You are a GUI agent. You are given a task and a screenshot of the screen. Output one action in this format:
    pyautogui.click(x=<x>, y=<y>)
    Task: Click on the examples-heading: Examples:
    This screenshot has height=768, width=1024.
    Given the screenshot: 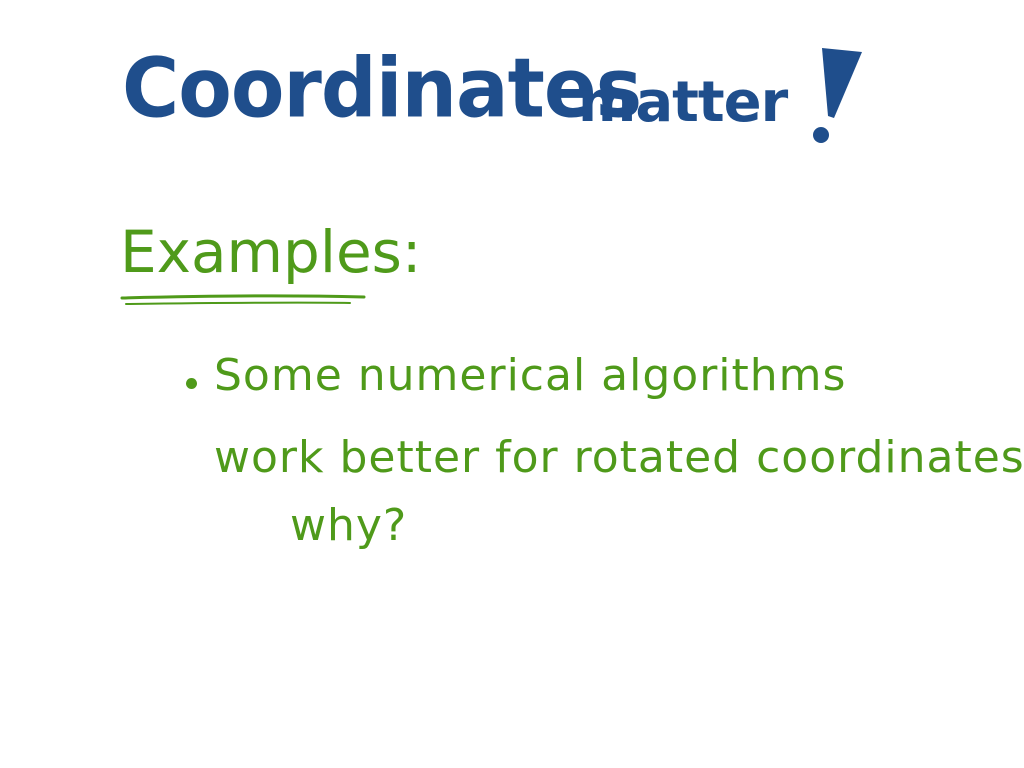 What is the action you would take?
    pyautogui.click(x=271, y=252)
    